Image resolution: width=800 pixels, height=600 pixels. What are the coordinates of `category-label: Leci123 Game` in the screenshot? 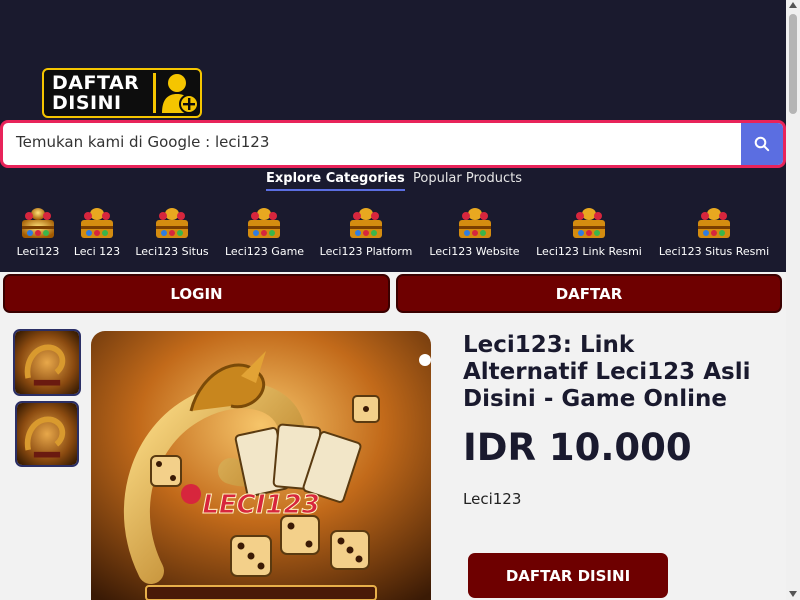 It's located at (265, 251).